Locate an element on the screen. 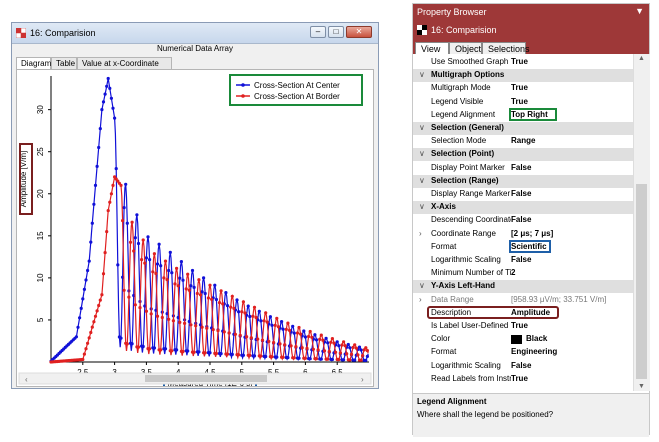 The width and height of the screenshot is (659, 442). property-row: Description Amplitude is located at coordinates (523, 313).